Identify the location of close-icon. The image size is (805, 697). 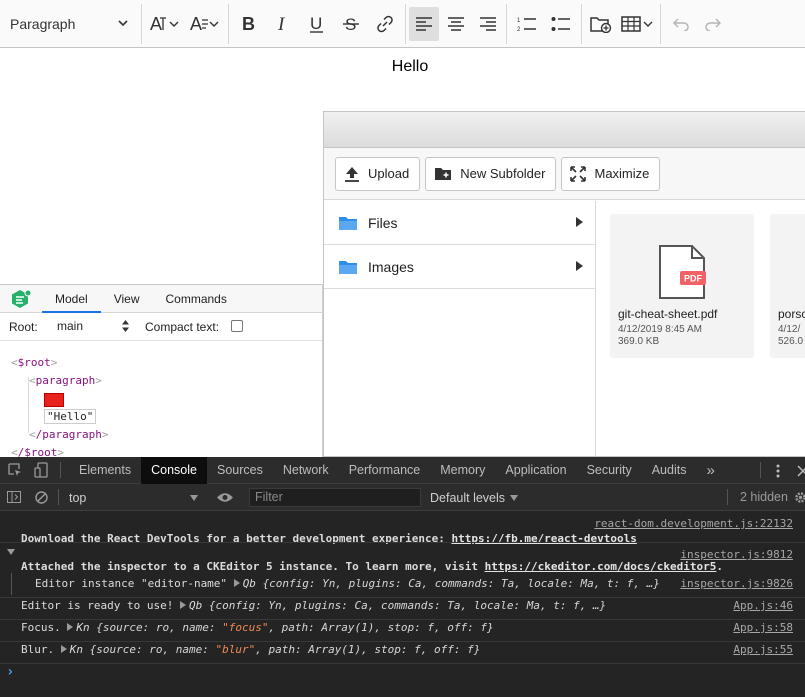
(801, 471).